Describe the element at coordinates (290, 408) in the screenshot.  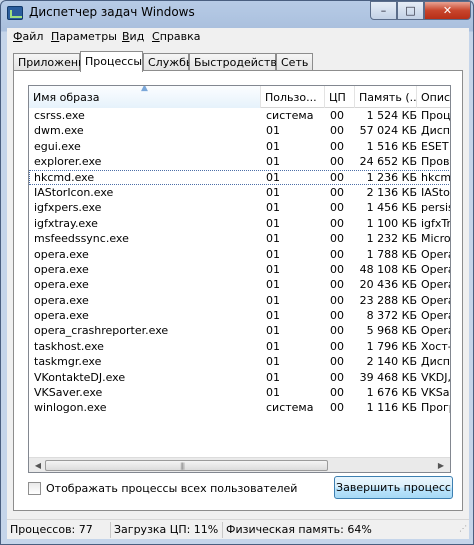
I see `process-user: система` at that location.